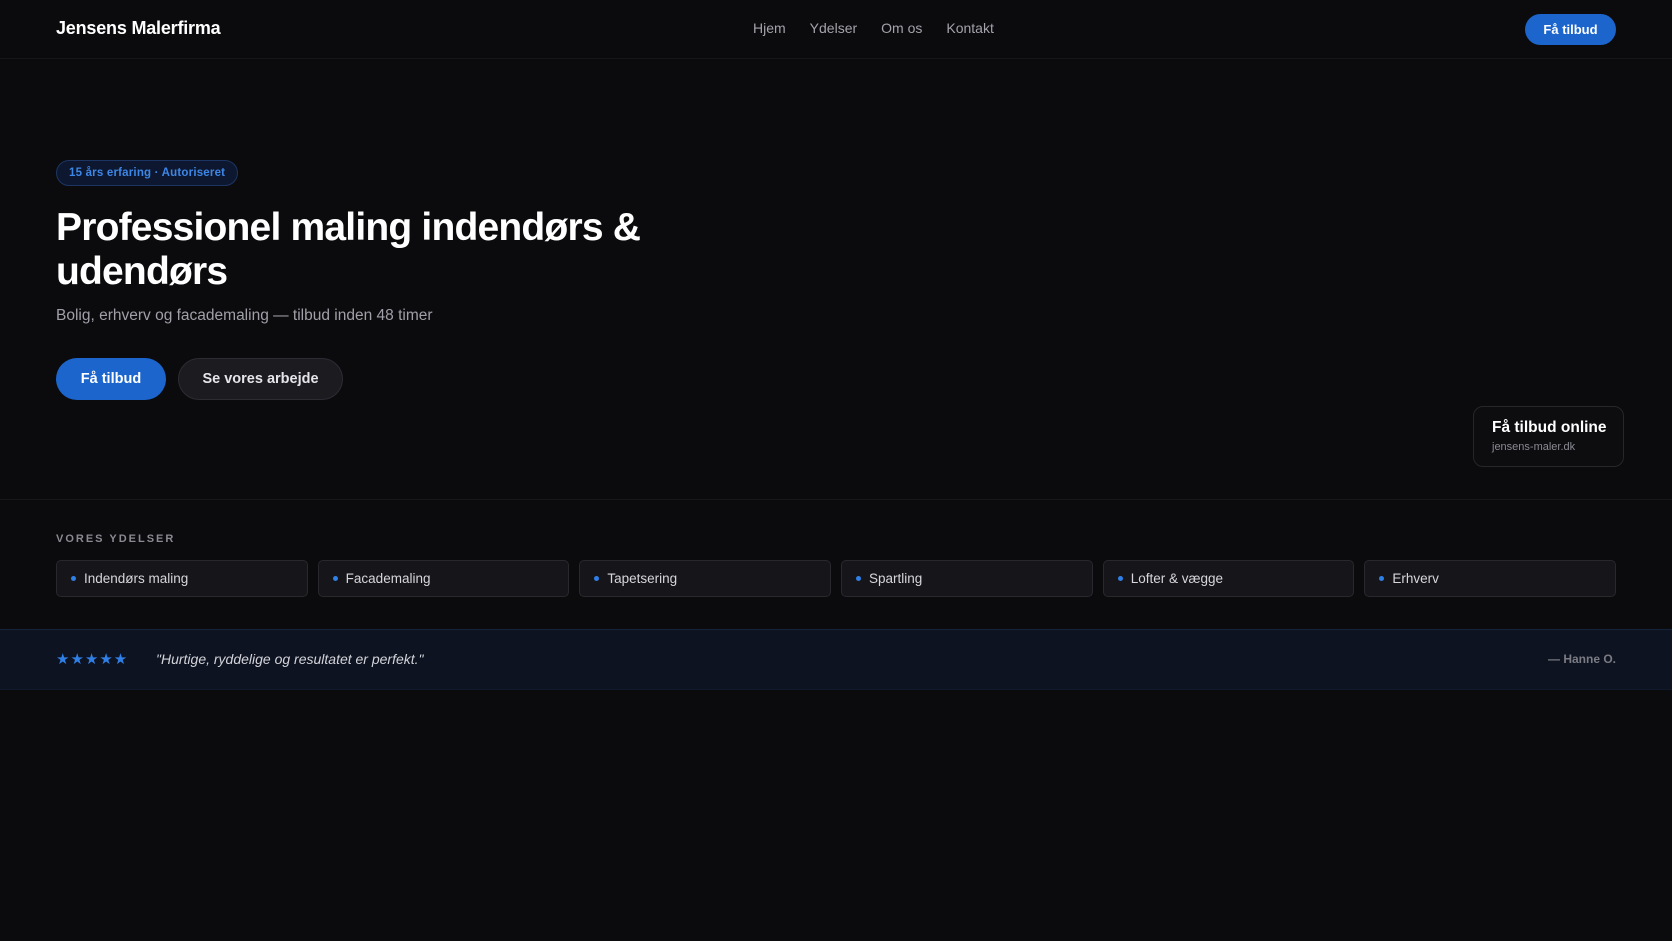 This screenshot has width=1672, height=941. What do you see at coordinates (1490, 578) in the screenshot?
I see `service-item-erhverv: Erhverv` at bounding box center [1490, 578].